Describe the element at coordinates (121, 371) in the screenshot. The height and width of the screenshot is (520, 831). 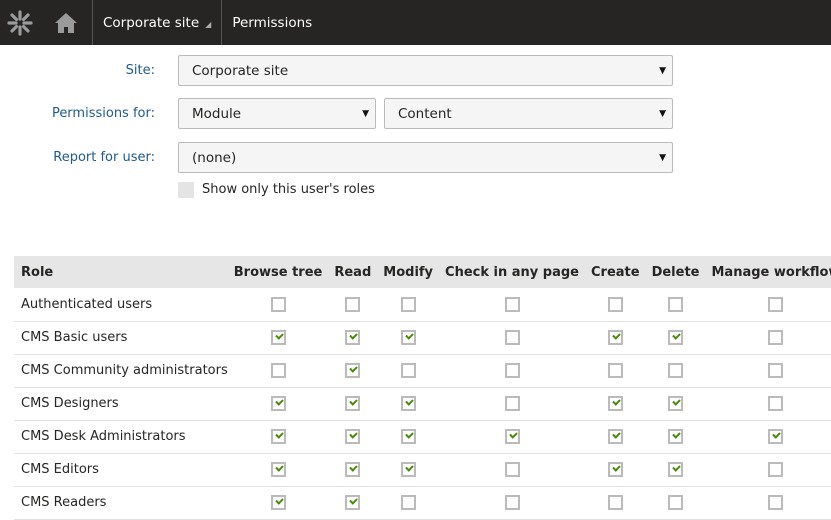
I see `role-name: CMS Community administrators` at that location.